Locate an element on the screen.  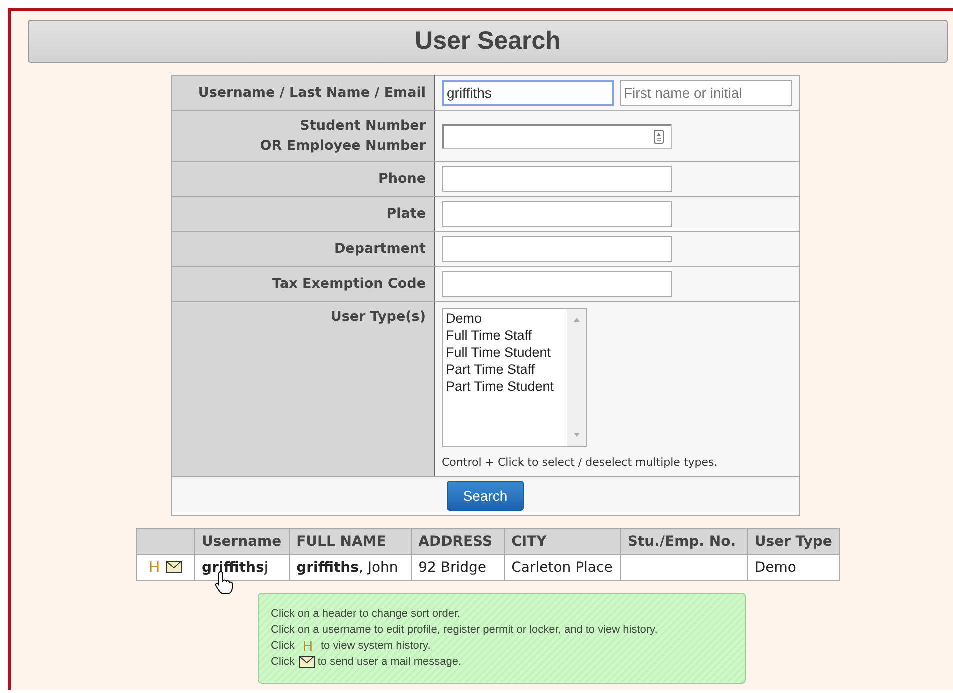
list-option: Part Time Student is located at coordinates (505, 386).